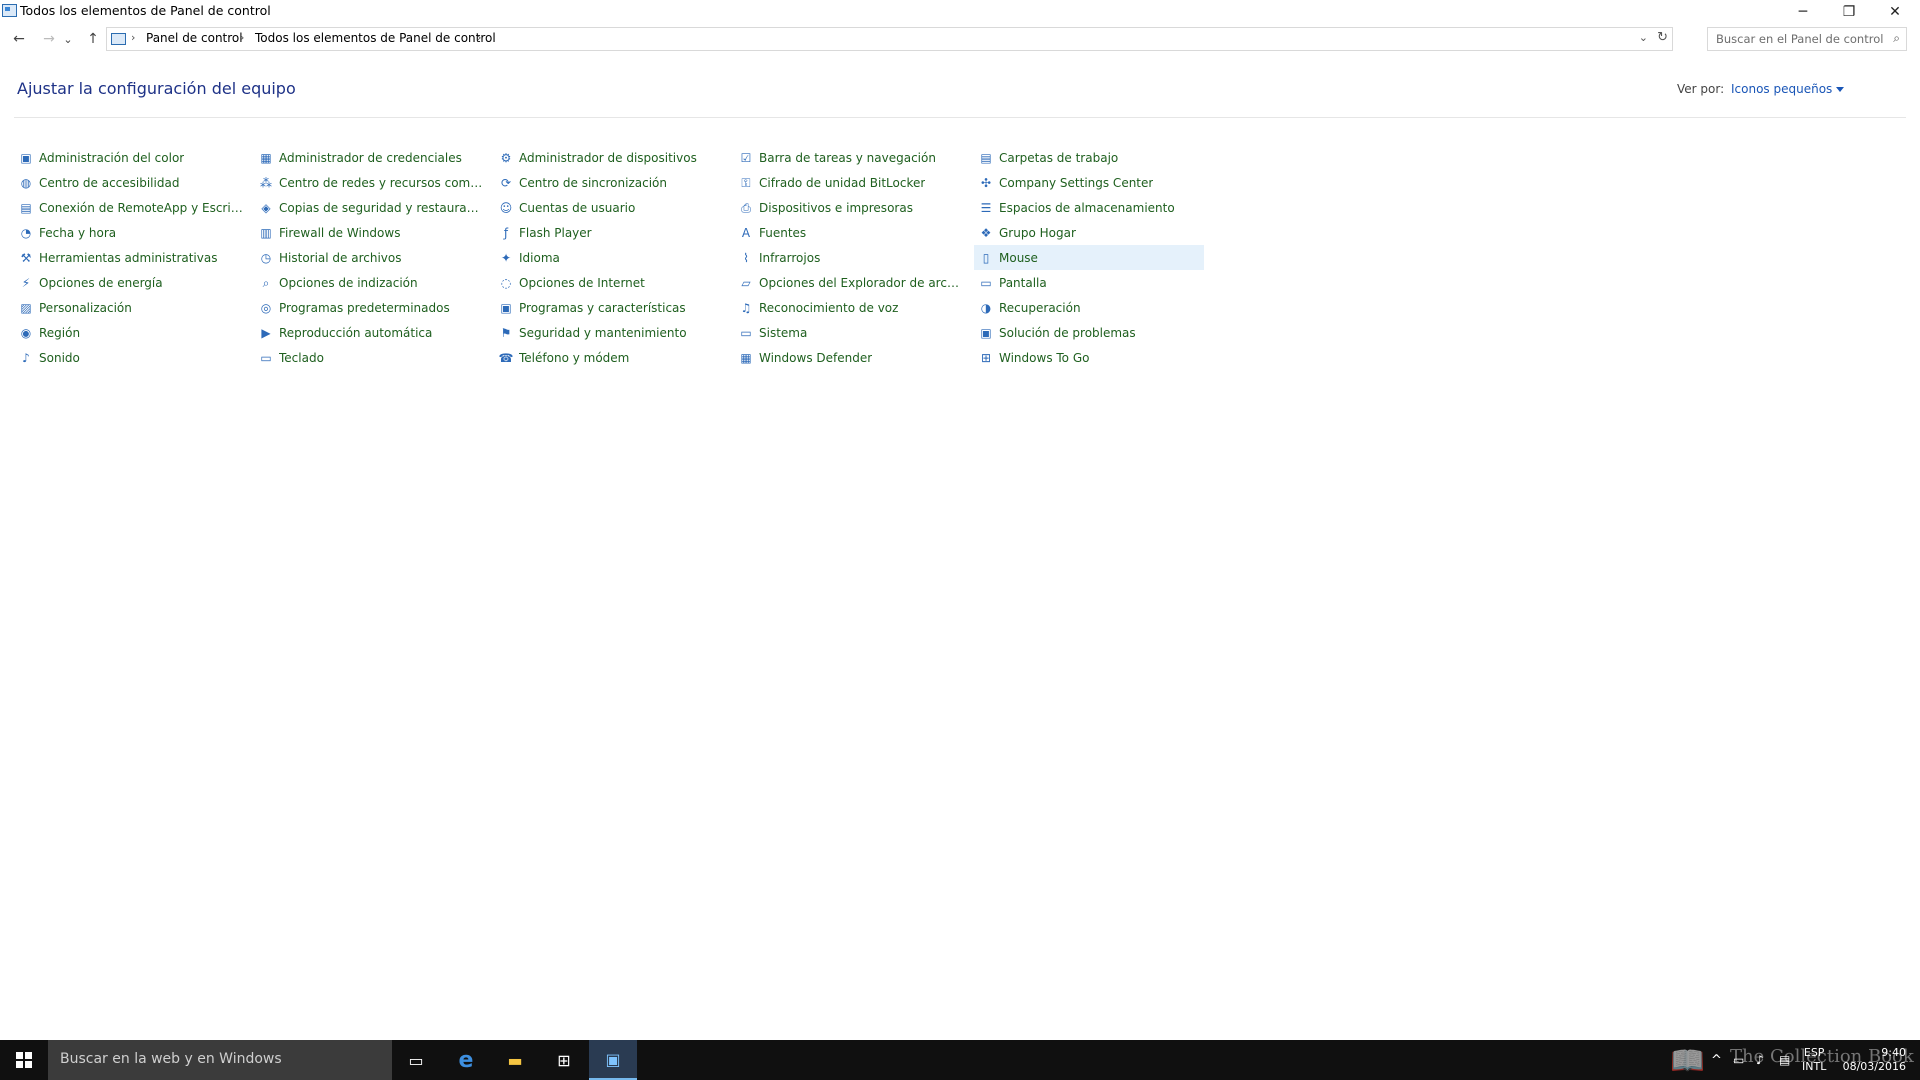 This screenshot has height=1080, width=1920. What do you see at coordinates (746, 307) in the screenshot?
I see `speech-recognition-icon: ♫` at bounding box center [746, 307].